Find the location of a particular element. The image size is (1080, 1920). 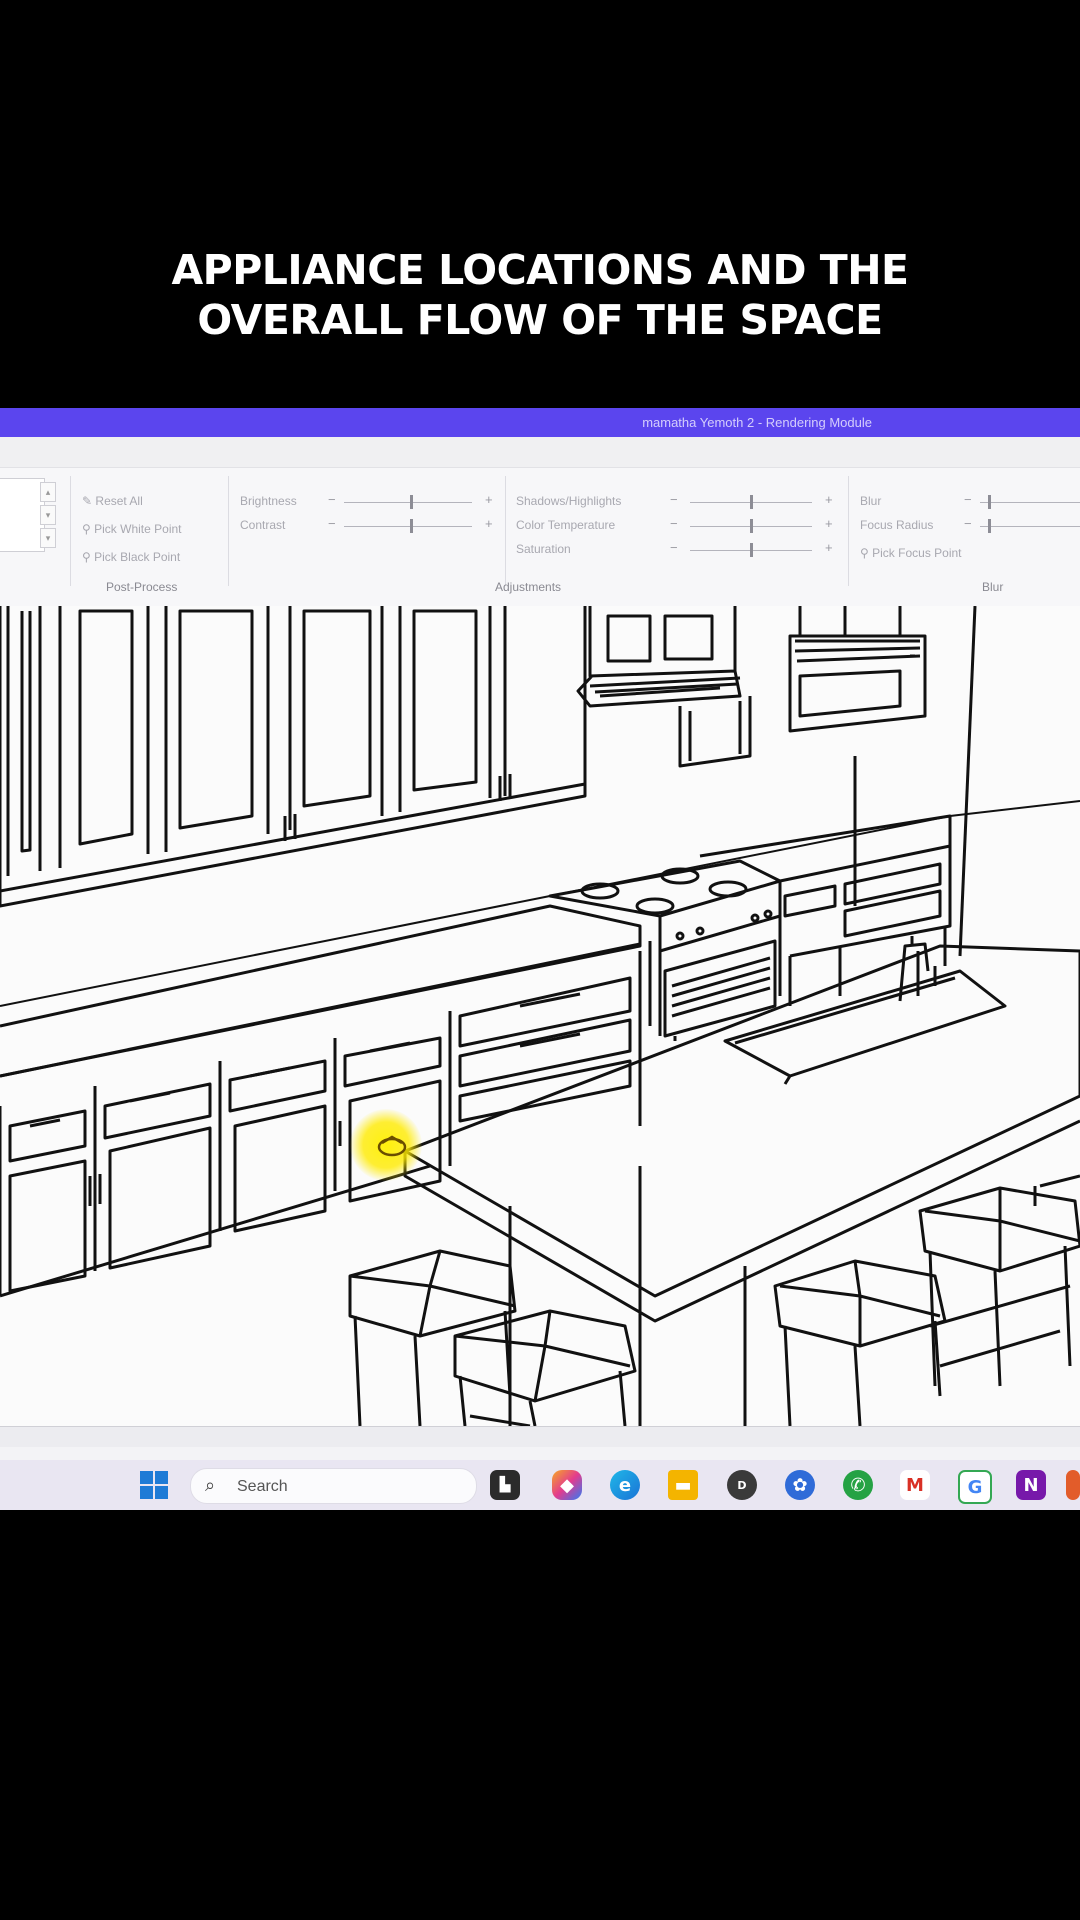

pick-white-point-button: ⚲ Pick White Point is located at coordinates (132, 529).